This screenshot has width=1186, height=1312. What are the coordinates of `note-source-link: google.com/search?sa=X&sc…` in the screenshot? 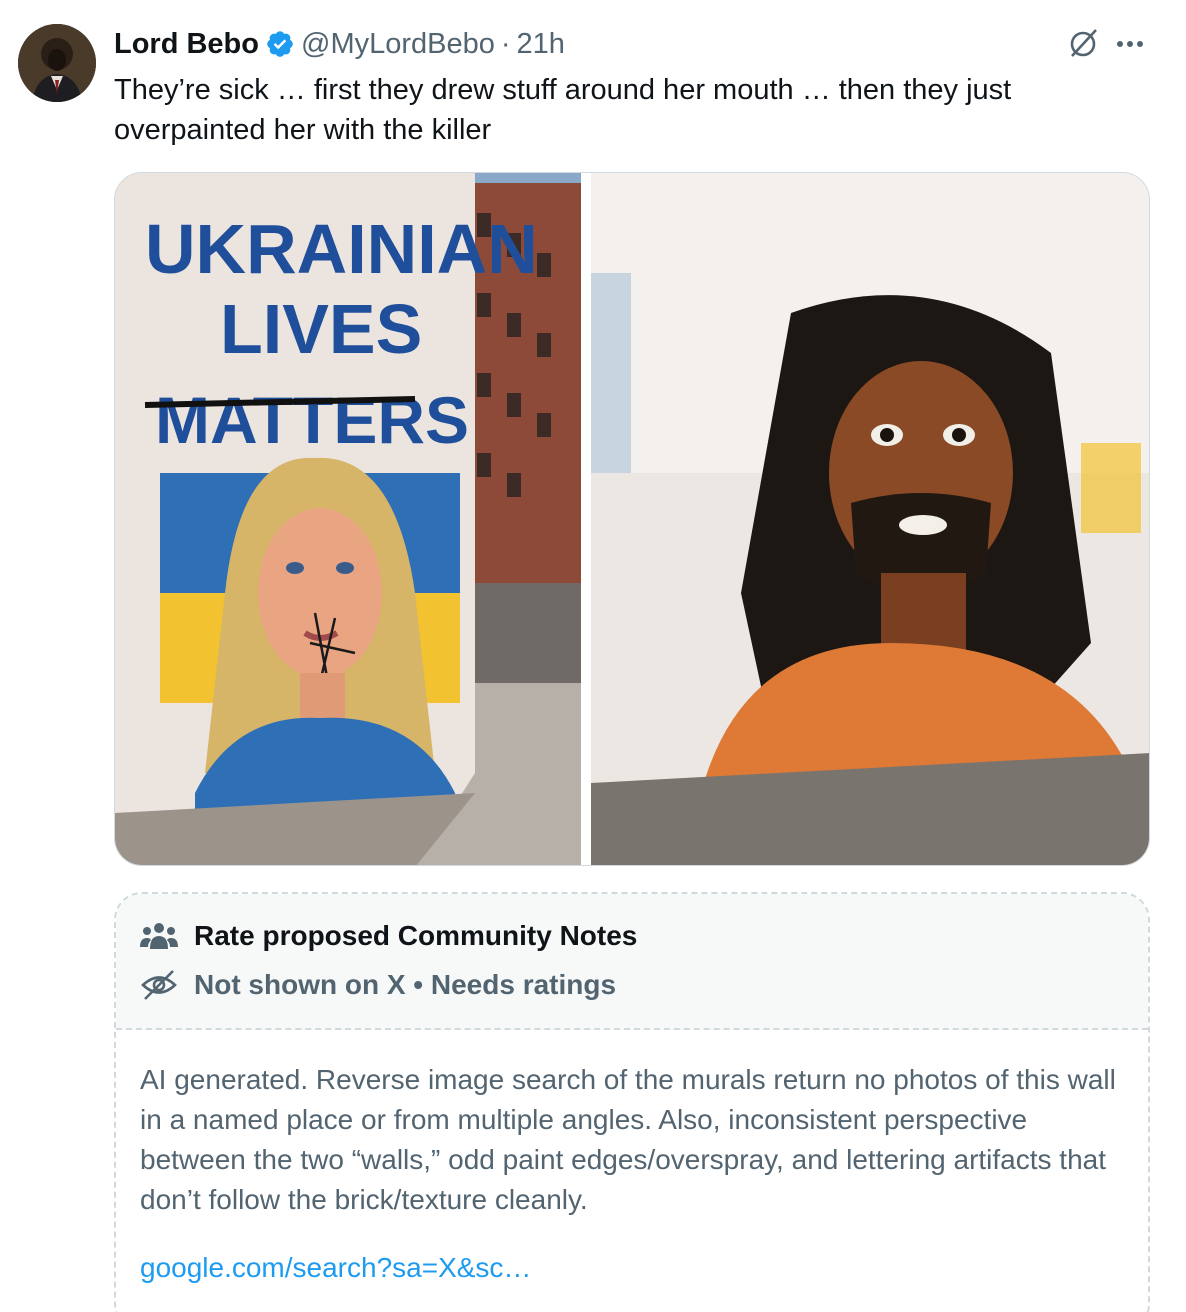 It's located at (335, 1268).